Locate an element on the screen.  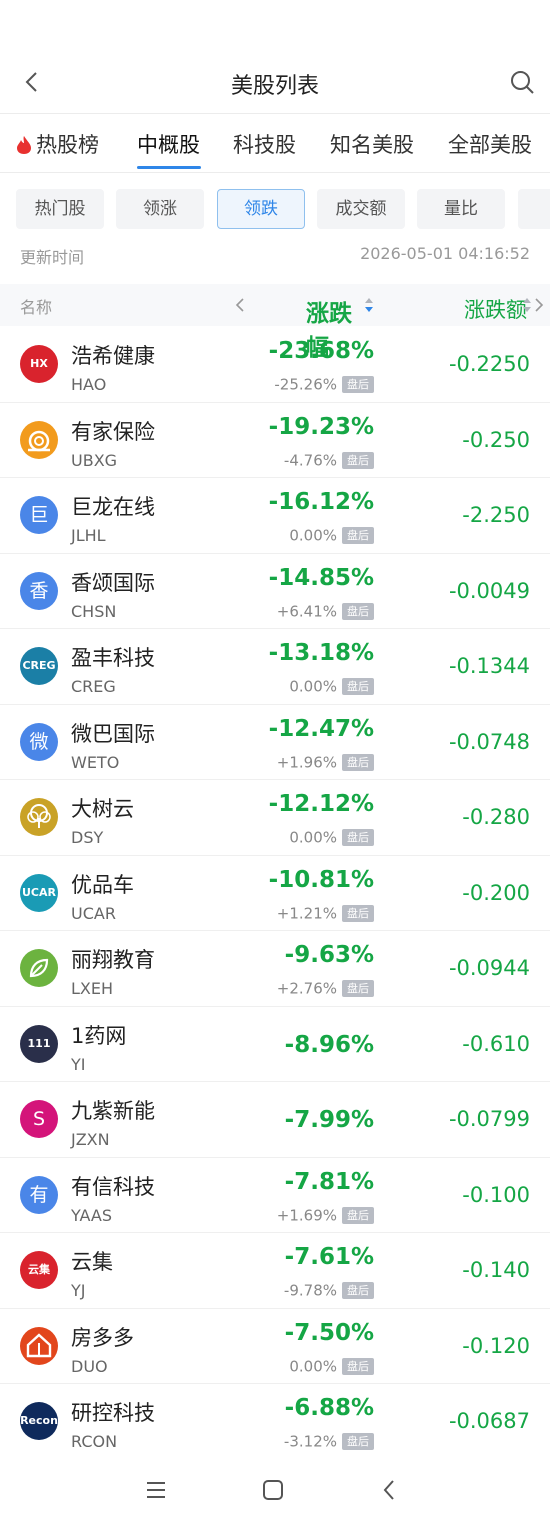
stock-name: 九紫新能 is located at coordinates (113, 1111).